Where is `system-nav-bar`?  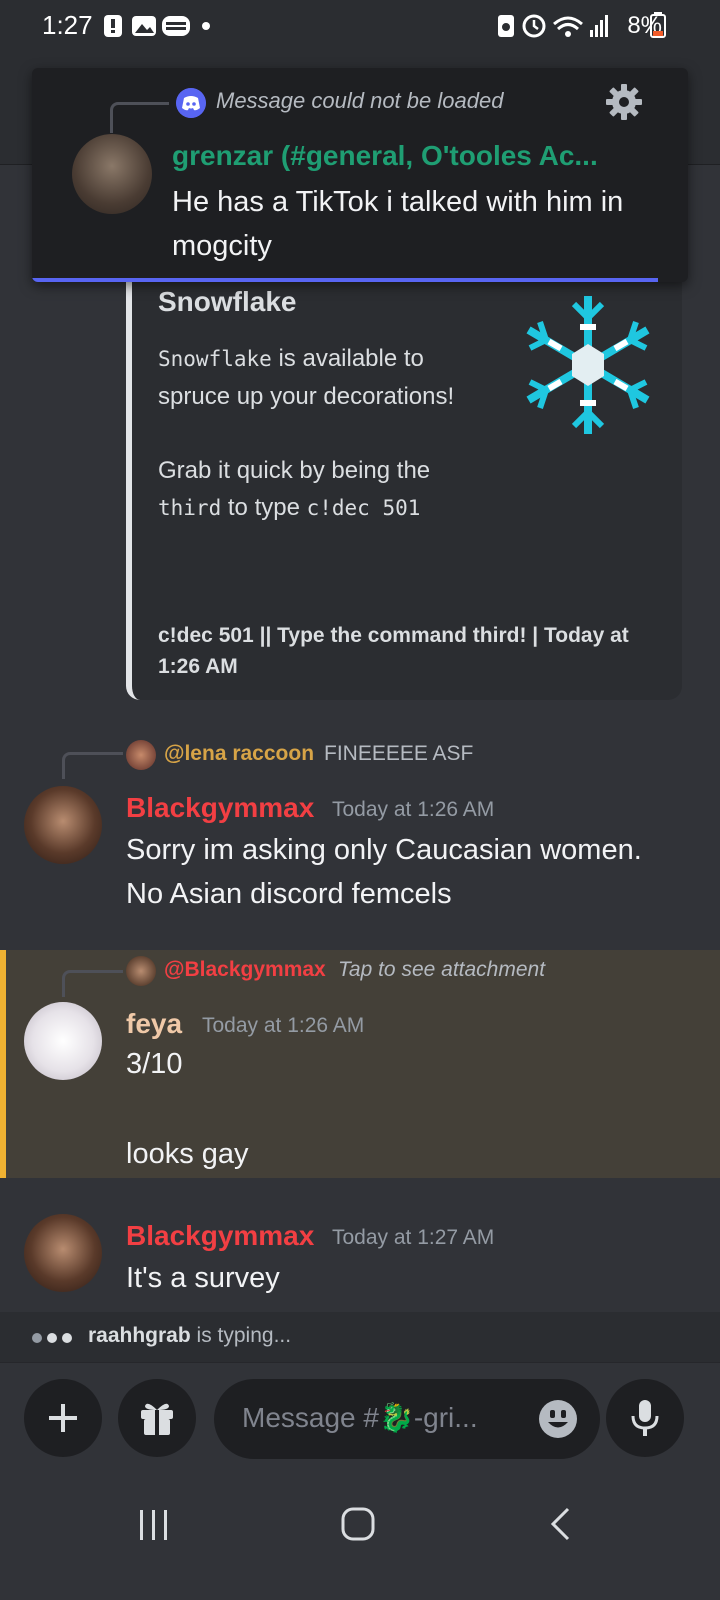
system-nav-bar is located at coordinates (360, 1536).